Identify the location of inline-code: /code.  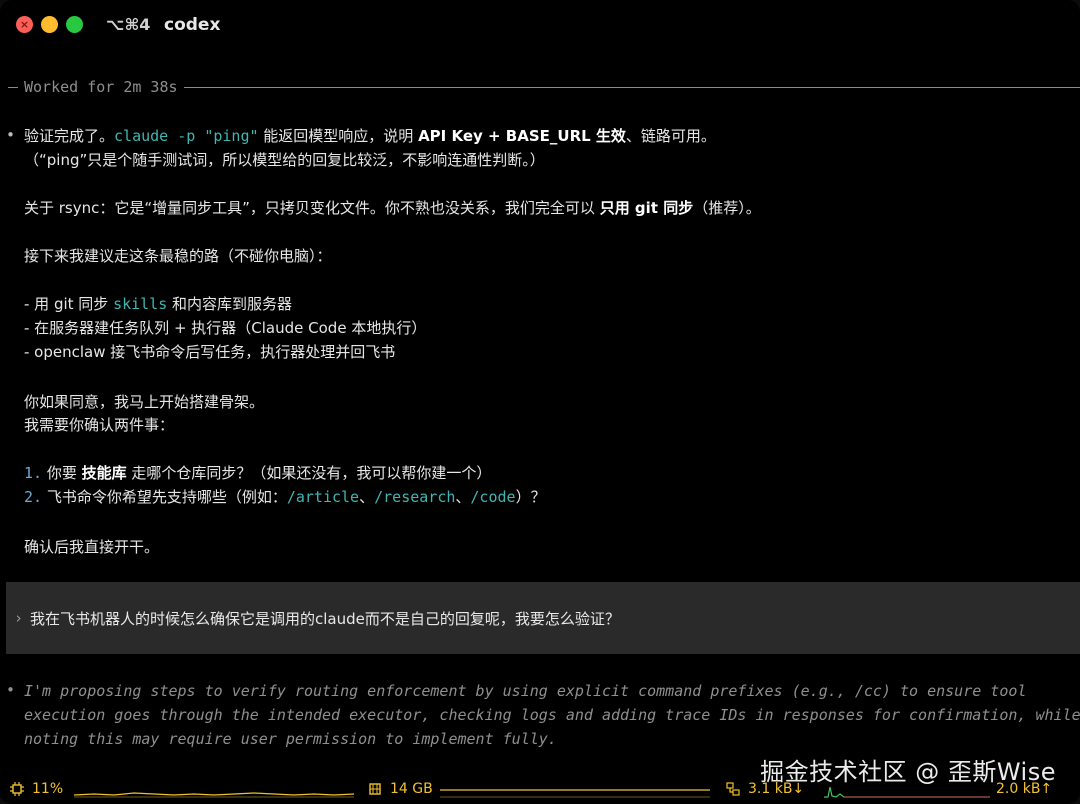
(493, 497).